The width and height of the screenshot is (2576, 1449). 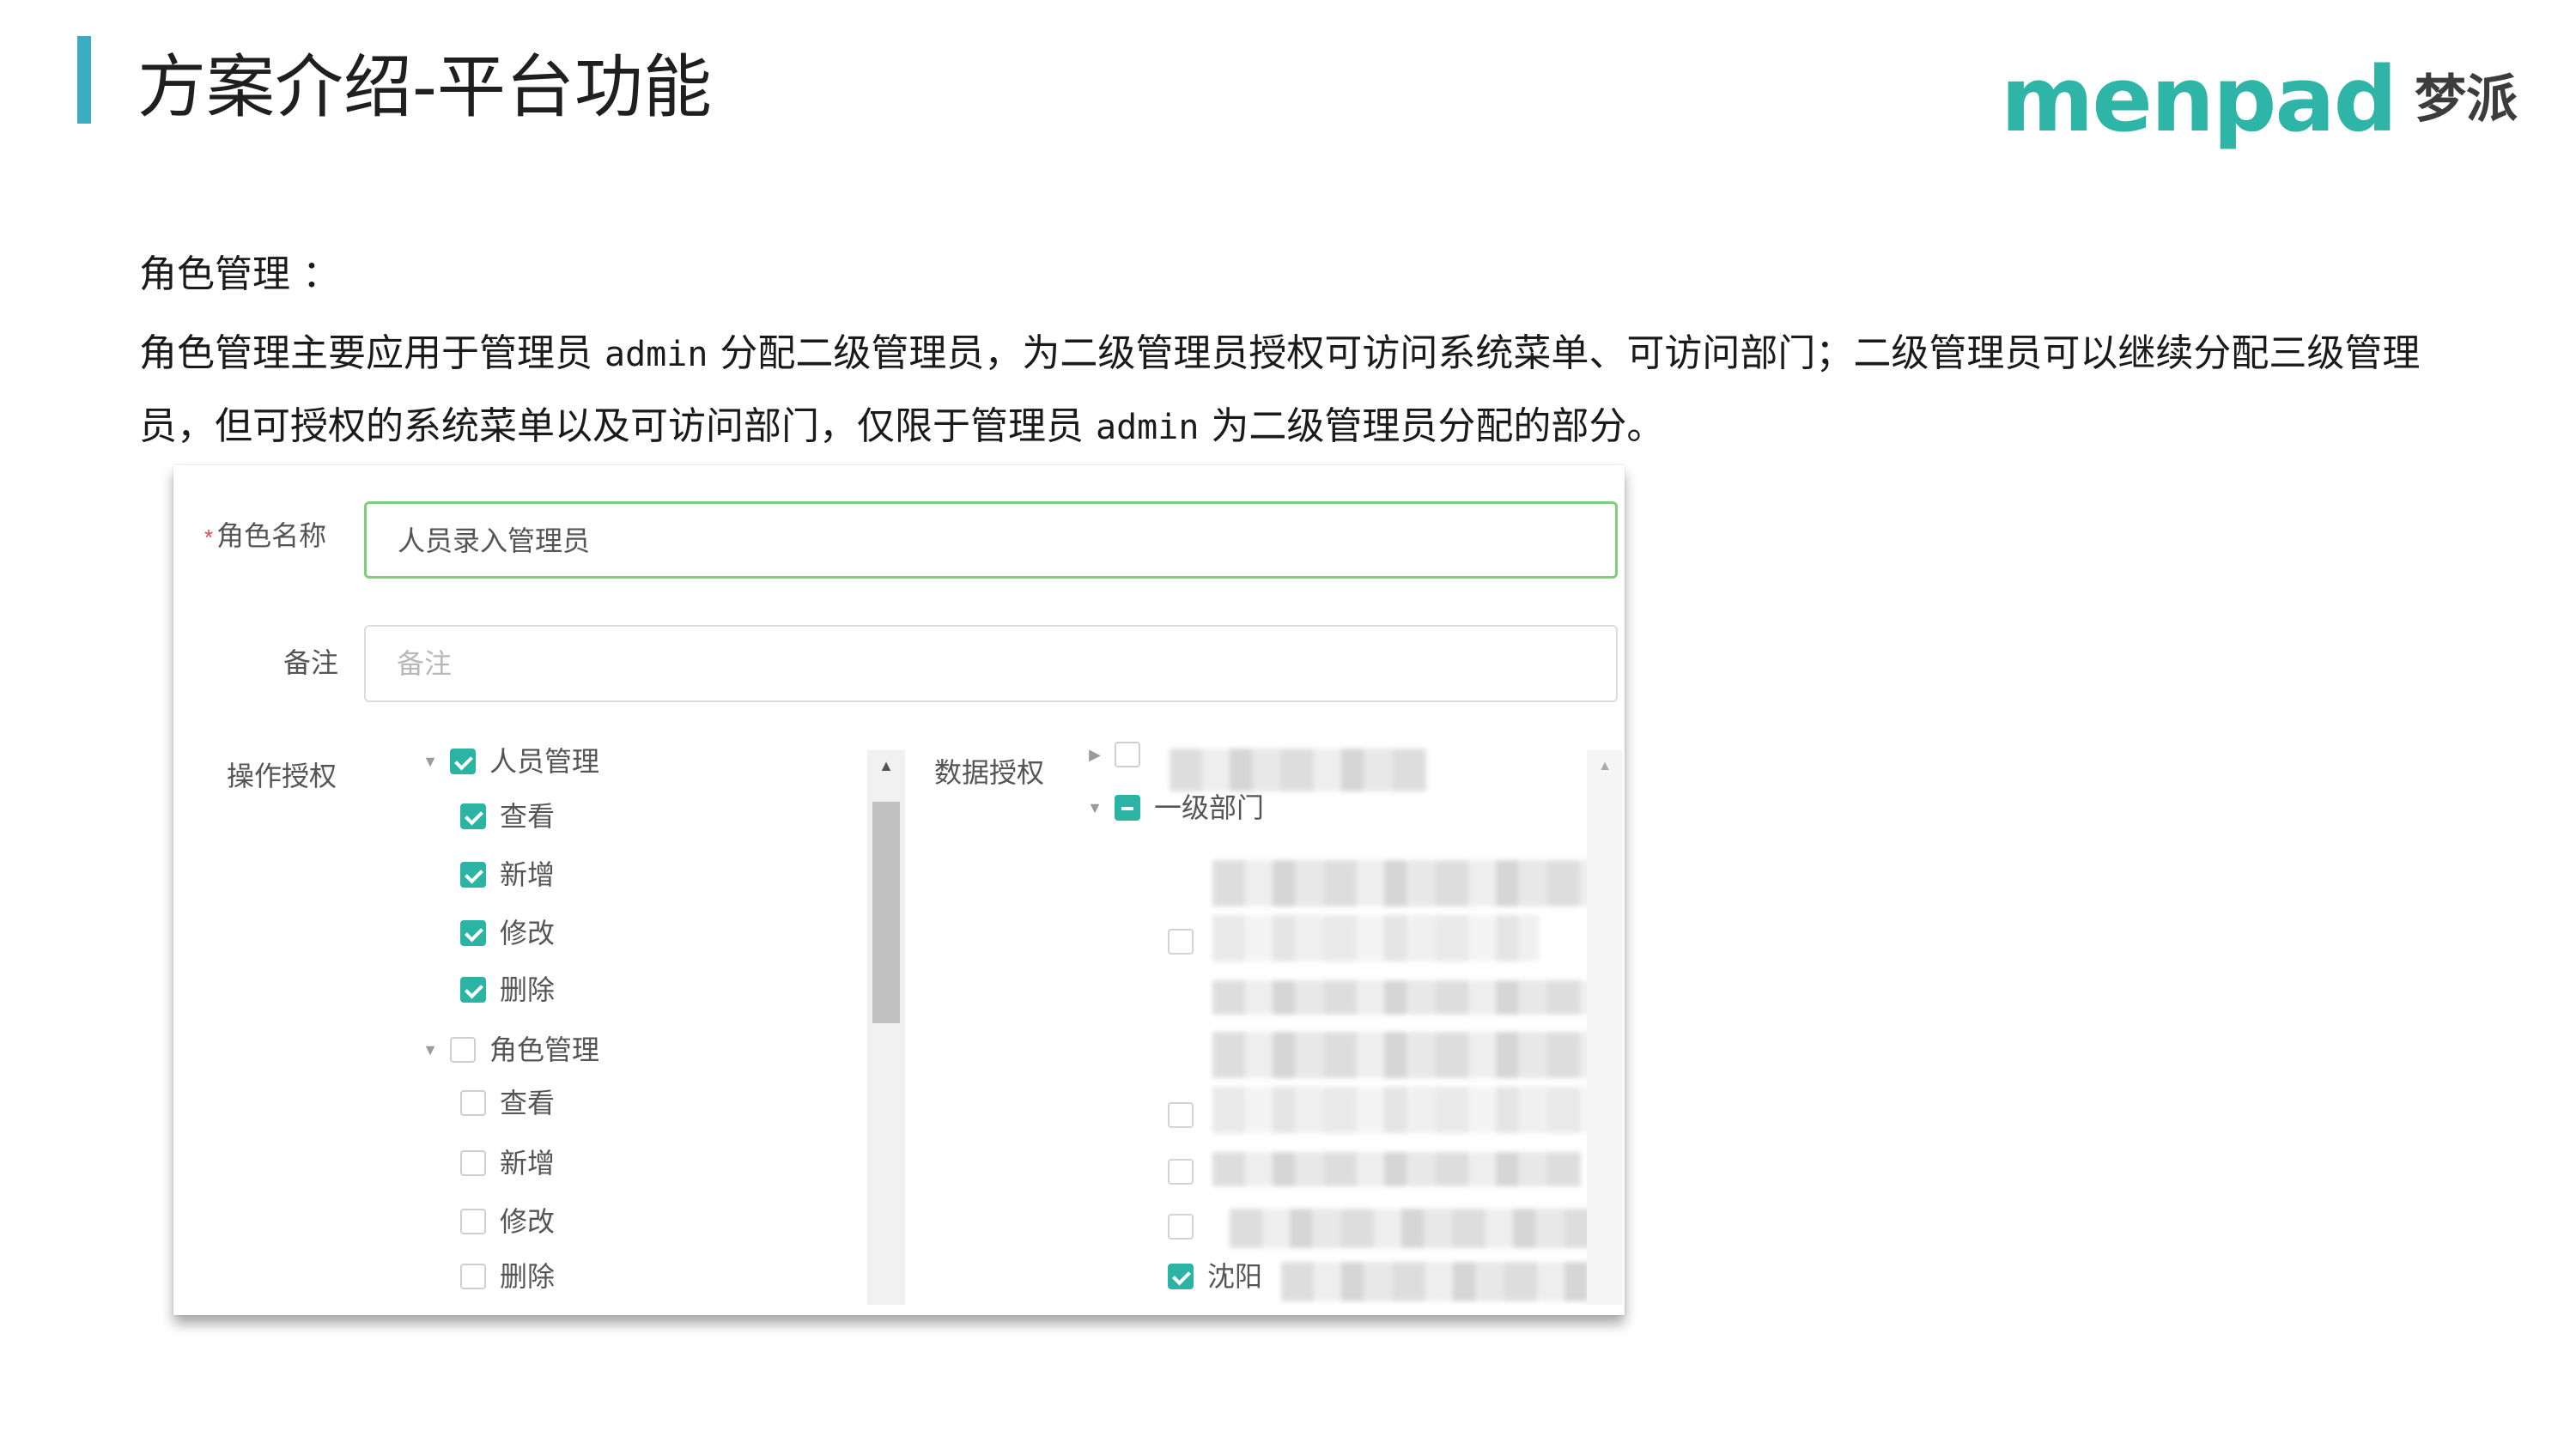 What do you see at coordinates (991, 540) in the screenshot?
I see `role-name-input: 人员录入管理员` at bounding box center [991, 540].